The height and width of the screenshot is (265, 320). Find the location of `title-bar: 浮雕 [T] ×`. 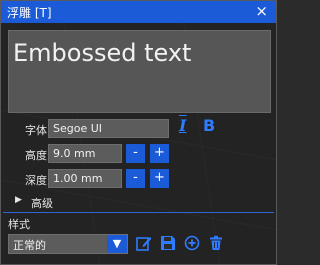

title-bar: 浮雕 [T] × is located at coordinates (138, 12).